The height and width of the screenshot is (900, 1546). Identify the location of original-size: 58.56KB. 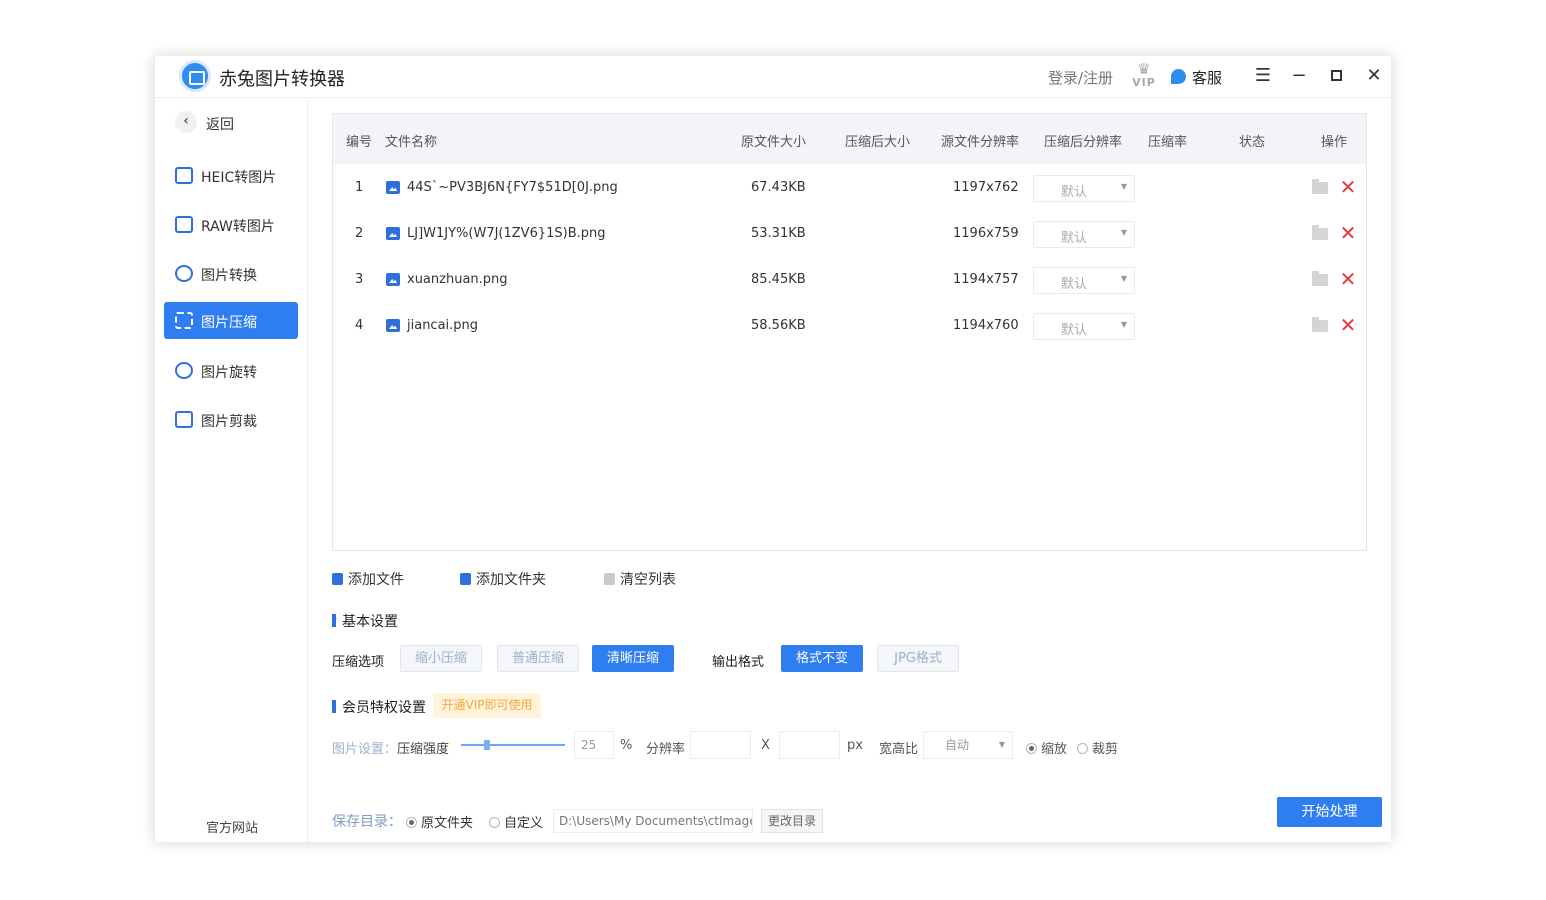
(778, 325).